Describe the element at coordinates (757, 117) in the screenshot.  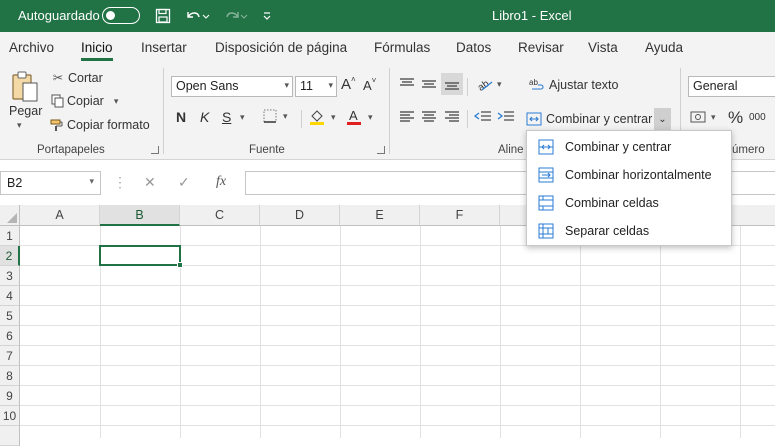
I see `thousands-button: 000` at that location.